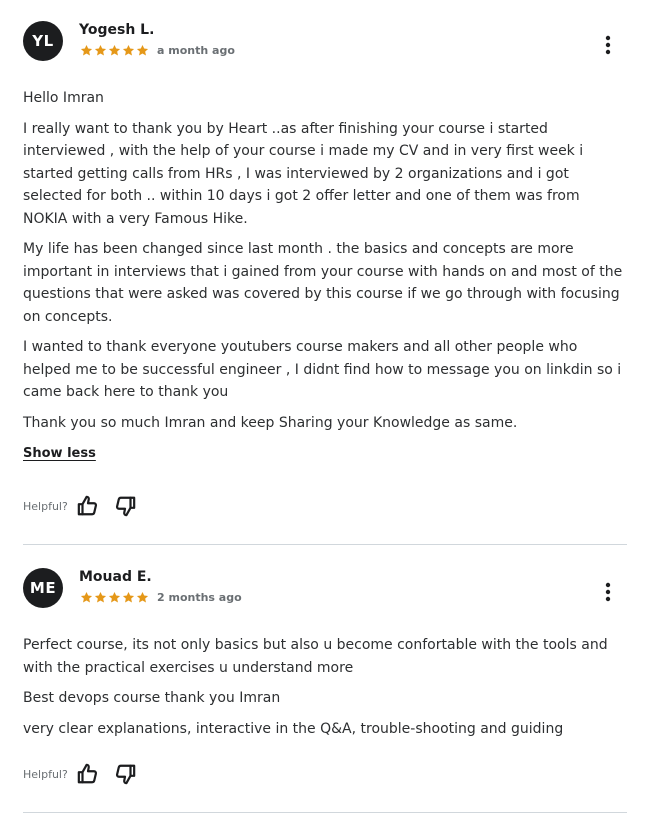  What do you see at coordinates (59, 453) in the screenshot?
I see `show-less-button: Show less` at bounding box center [59, 453].